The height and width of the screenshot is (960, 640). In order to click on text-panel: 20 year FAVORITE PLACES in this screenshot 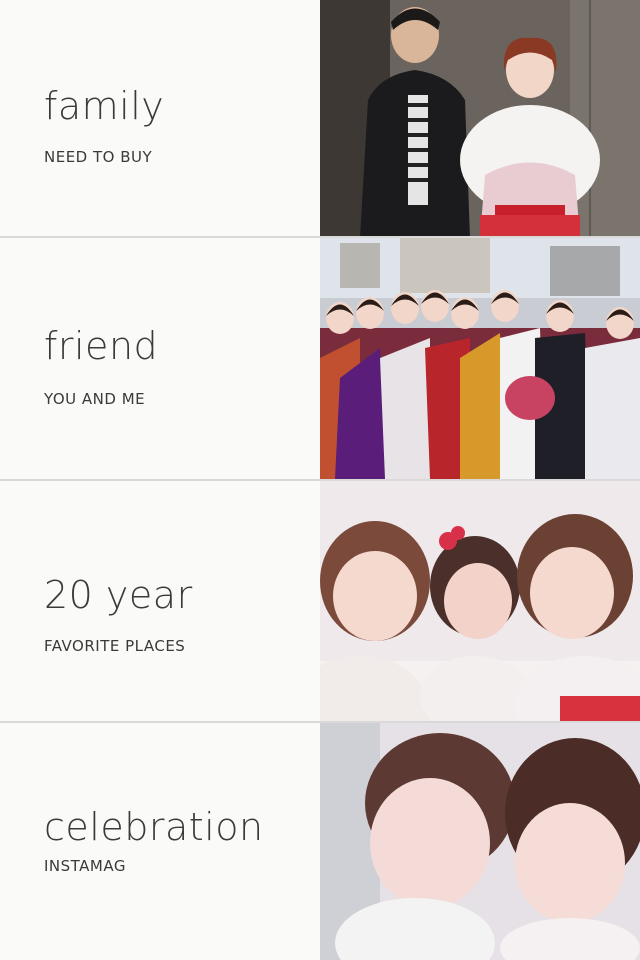, I will do `click(160, 601)`.